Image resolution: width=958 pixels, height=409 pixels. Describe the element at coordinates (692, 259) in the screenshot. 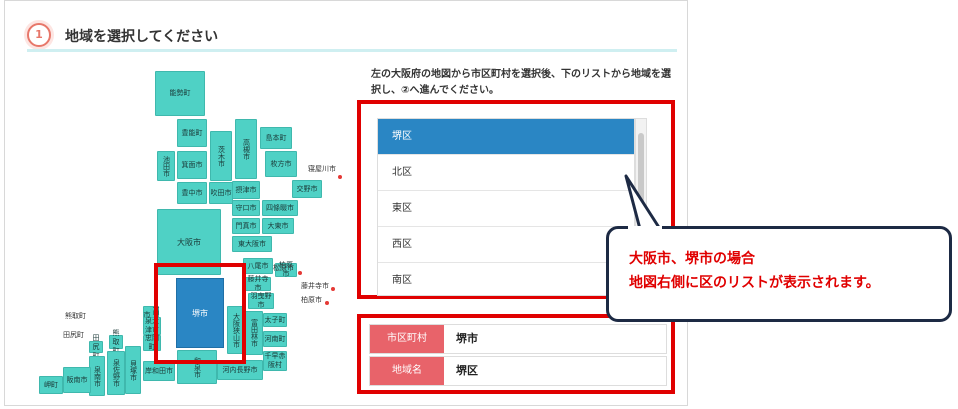

I see `callout-line-1: 大阪市、堺市の場合` at that location.